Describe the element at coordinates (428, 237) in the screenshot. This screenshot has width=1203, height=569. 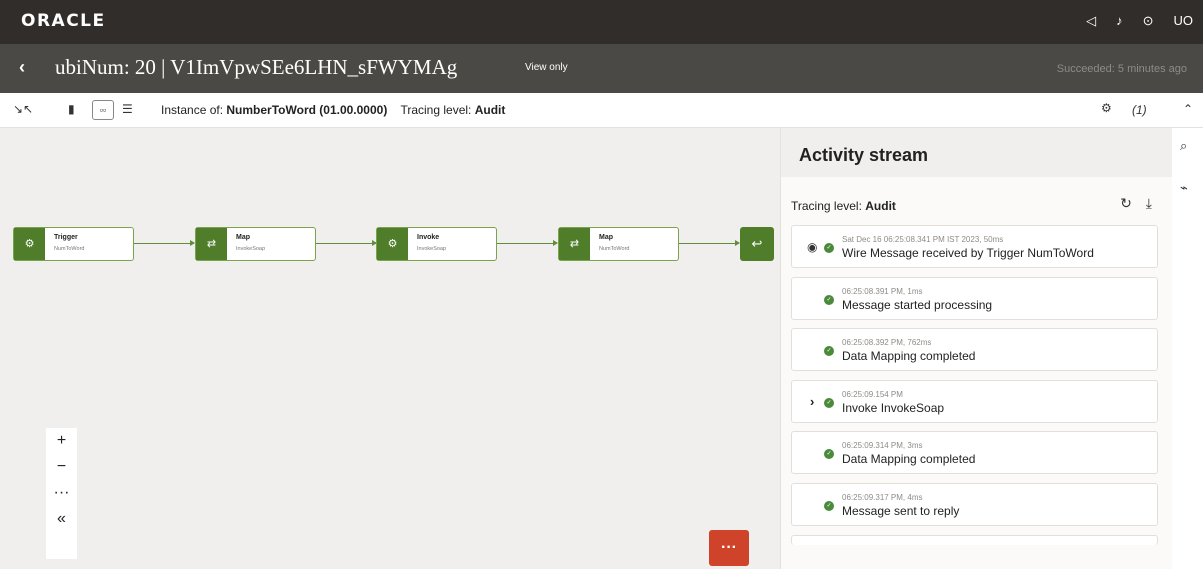
I see `node-title: Invoke` at that location.